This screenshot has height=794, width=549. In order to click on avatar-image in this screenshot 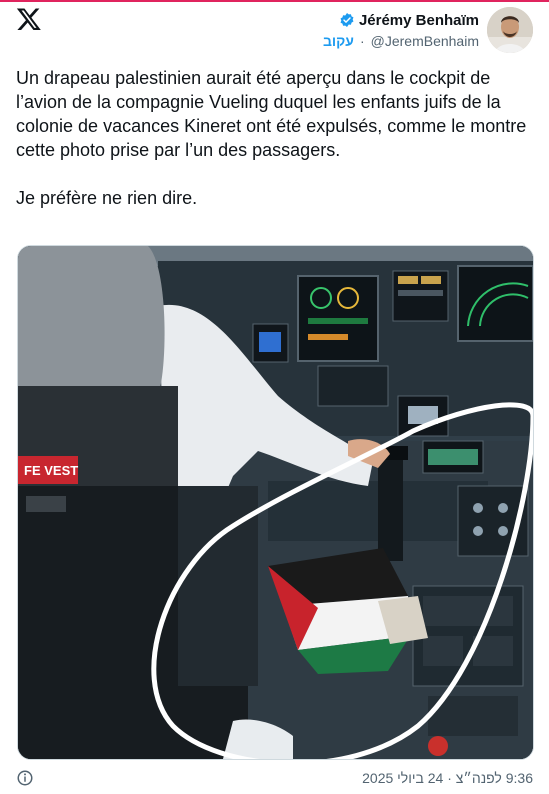, I will do `click(510, 30)`.